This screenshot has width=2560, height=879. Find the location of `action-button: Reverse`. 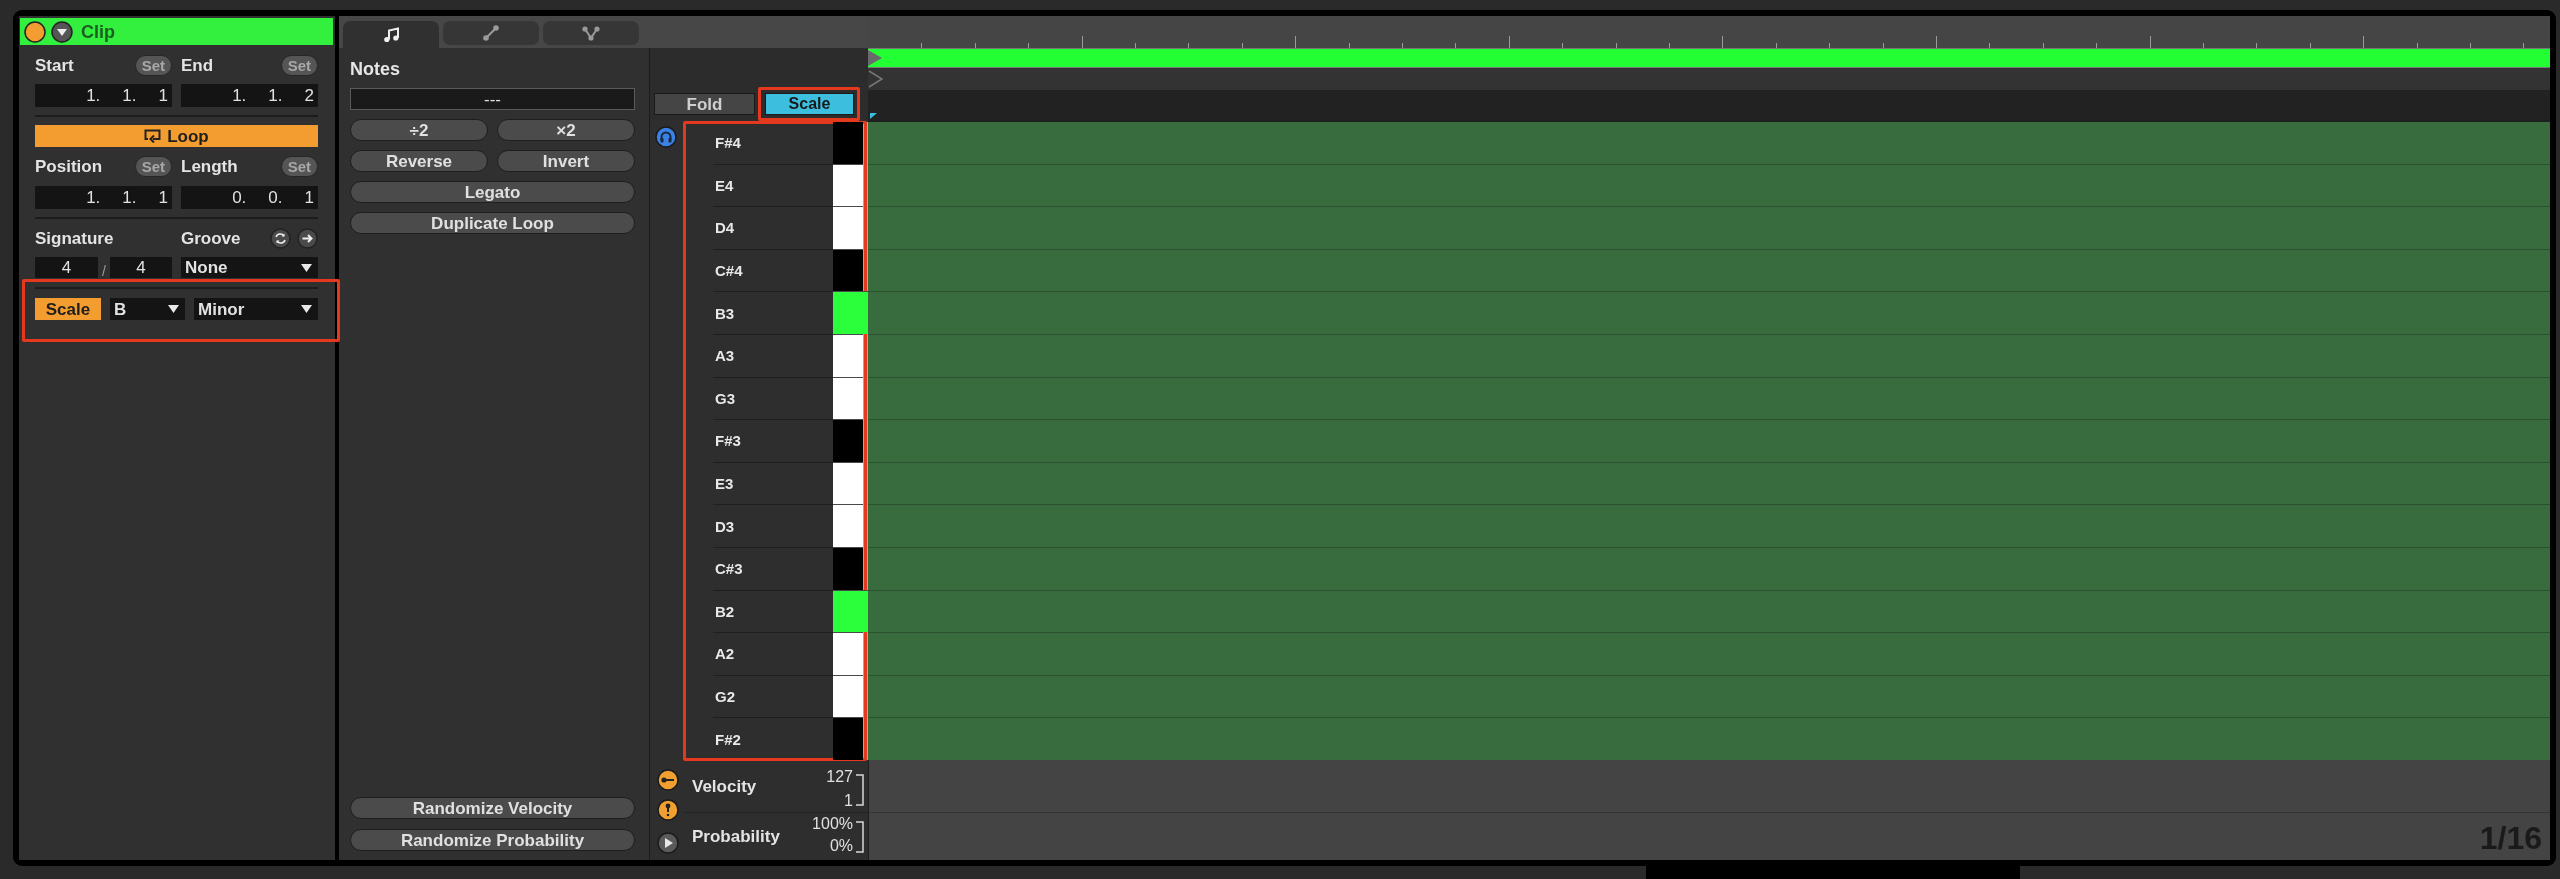

action-button: Reverse is located at coordinates (419, 161).